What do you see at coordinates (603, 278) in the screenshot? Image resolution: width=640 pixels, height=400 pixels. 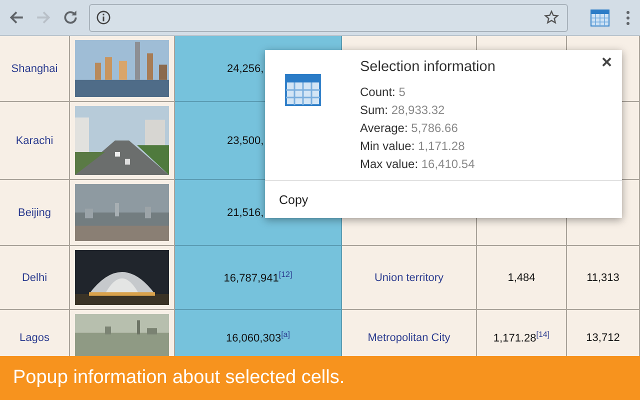 I see `table-cell: 11,313` at bounding box center [603, 278].